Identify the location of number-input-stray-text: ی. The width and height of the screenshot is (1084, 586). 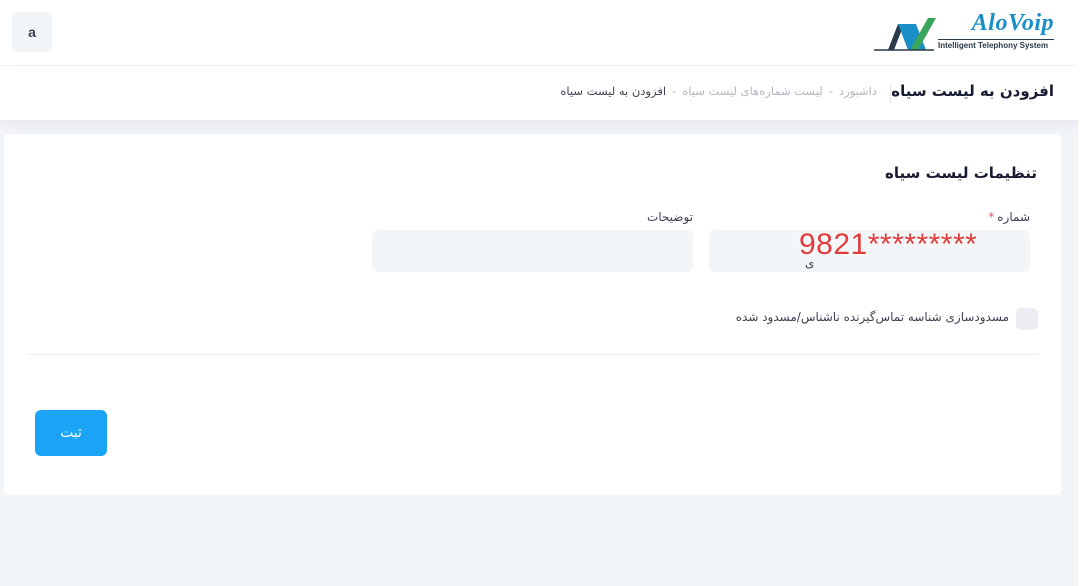
(810, 263).